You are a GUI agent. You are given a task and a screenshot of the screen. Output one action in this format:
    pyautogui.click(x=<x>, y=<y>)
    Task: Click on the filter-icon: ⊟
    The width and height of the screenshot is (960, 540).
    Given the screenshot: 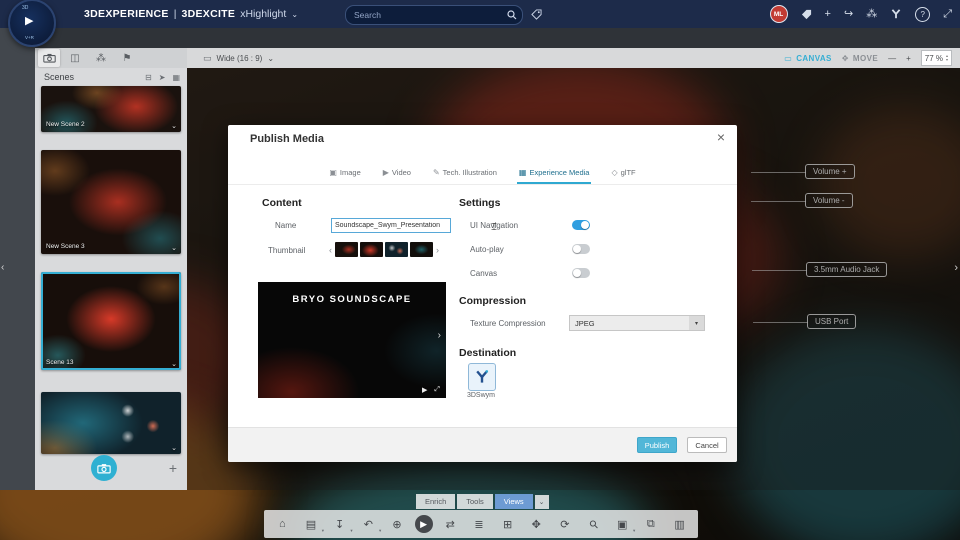 What is the action you would take?
    pyautogui.click(x=148, y=77)
    